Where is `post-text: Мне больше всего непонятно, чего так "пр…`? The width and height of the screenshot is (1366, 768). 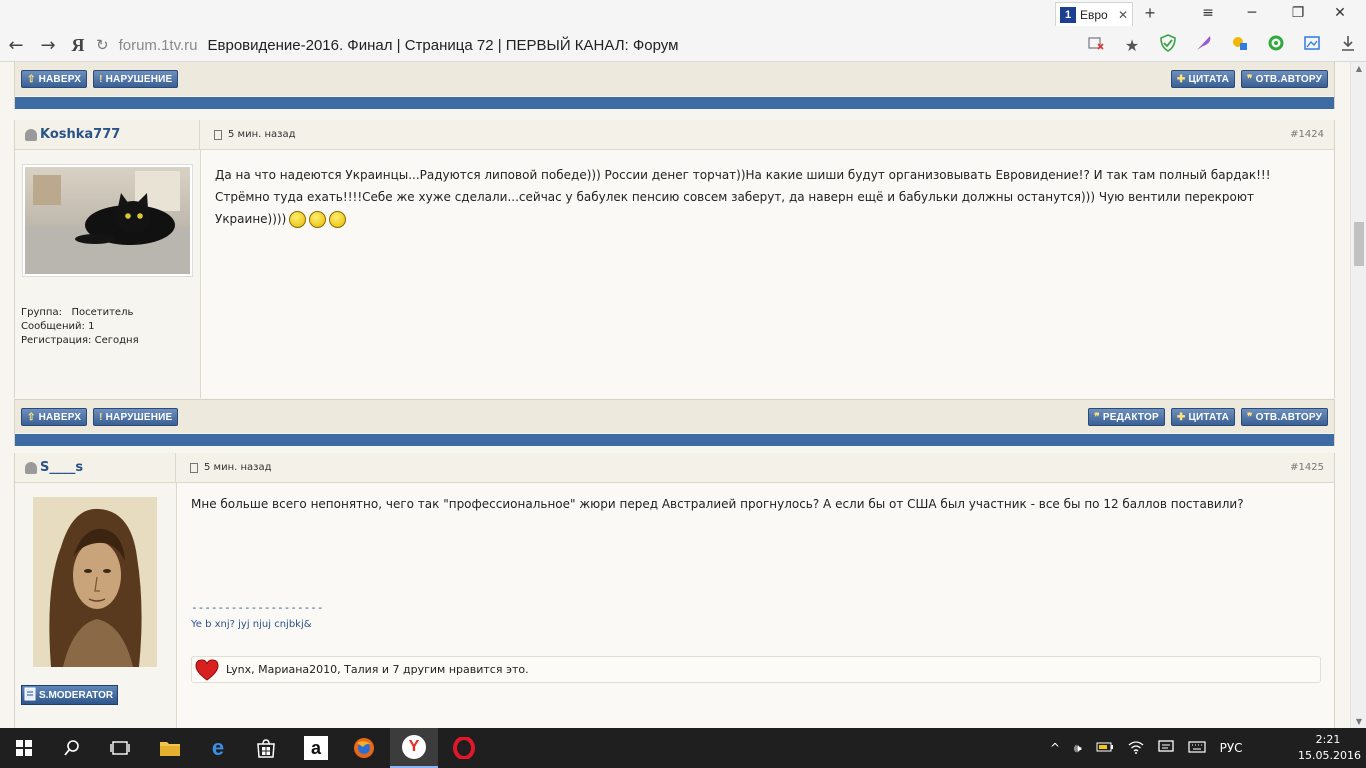
post-text: Мне больше всего непонятно, чего так "пр… is located at coordinates (717, 504).